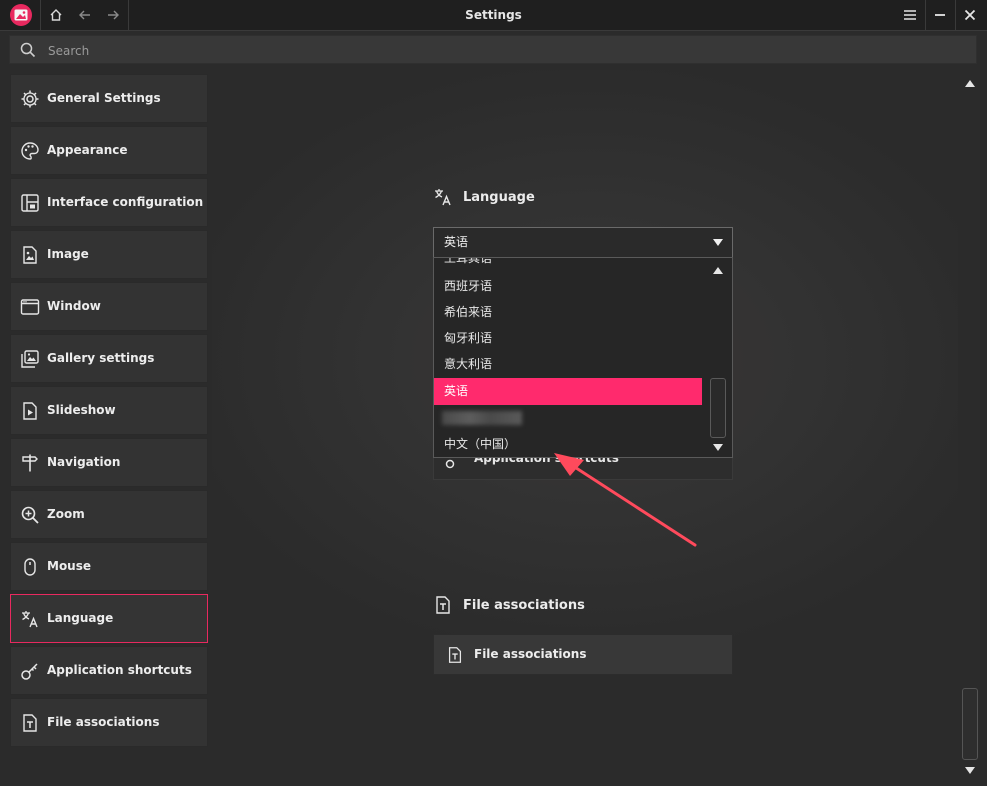 This screenshot has width=987, height=786. Describe the element at coordinates (30, 567) in the screenshot. I see `mouse-icon` at that location.